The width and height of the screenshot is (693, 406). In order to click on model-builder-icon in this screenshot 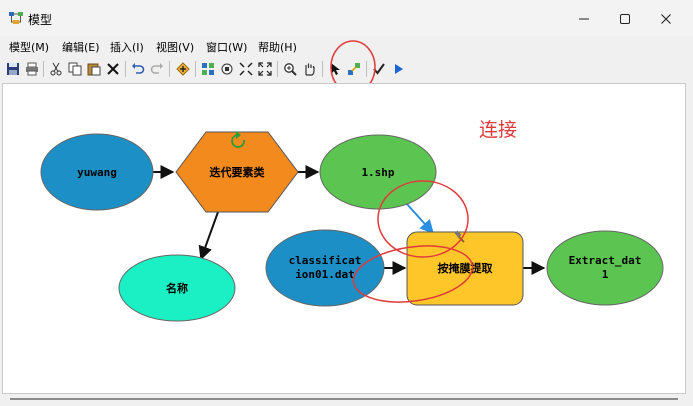, I will do `click(16, 18)`.